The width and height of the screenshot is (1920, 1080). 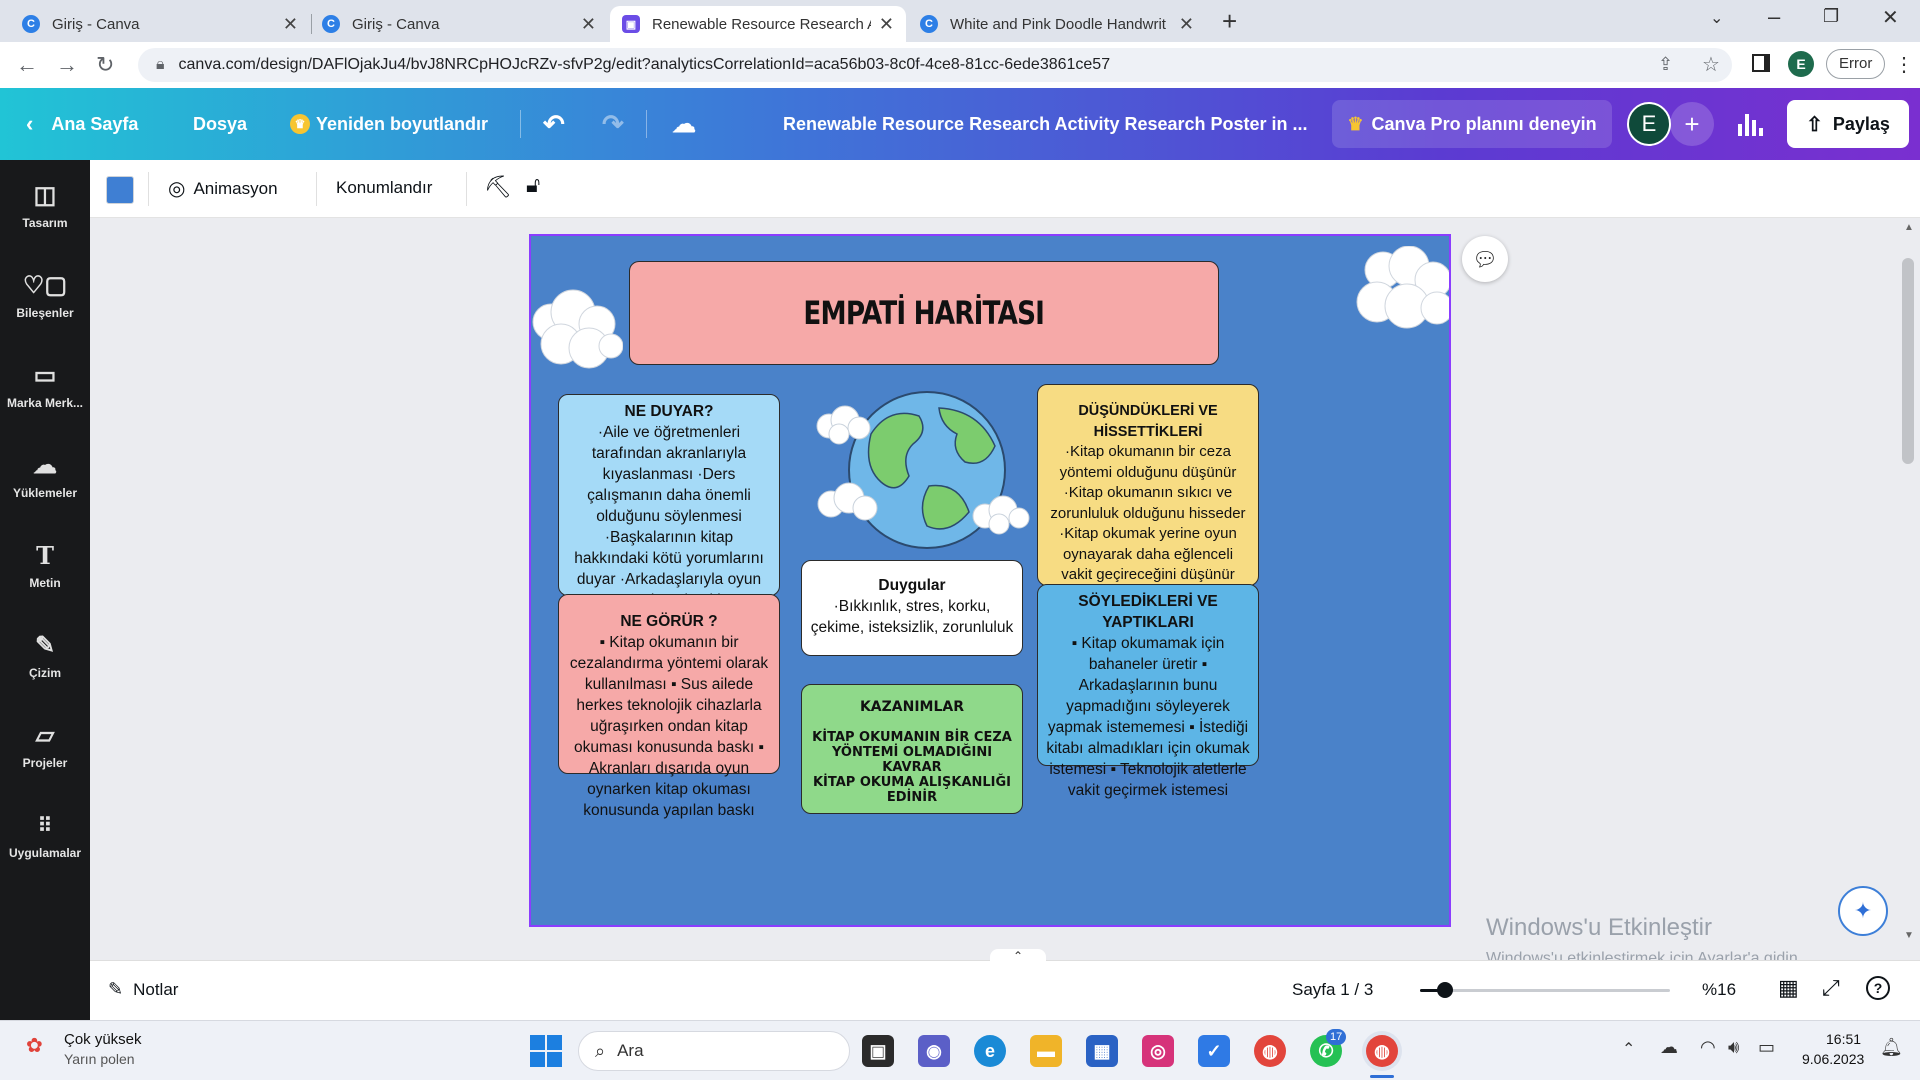 I want to click on zoom-slider-thumb, so click(x=1445, y=990).